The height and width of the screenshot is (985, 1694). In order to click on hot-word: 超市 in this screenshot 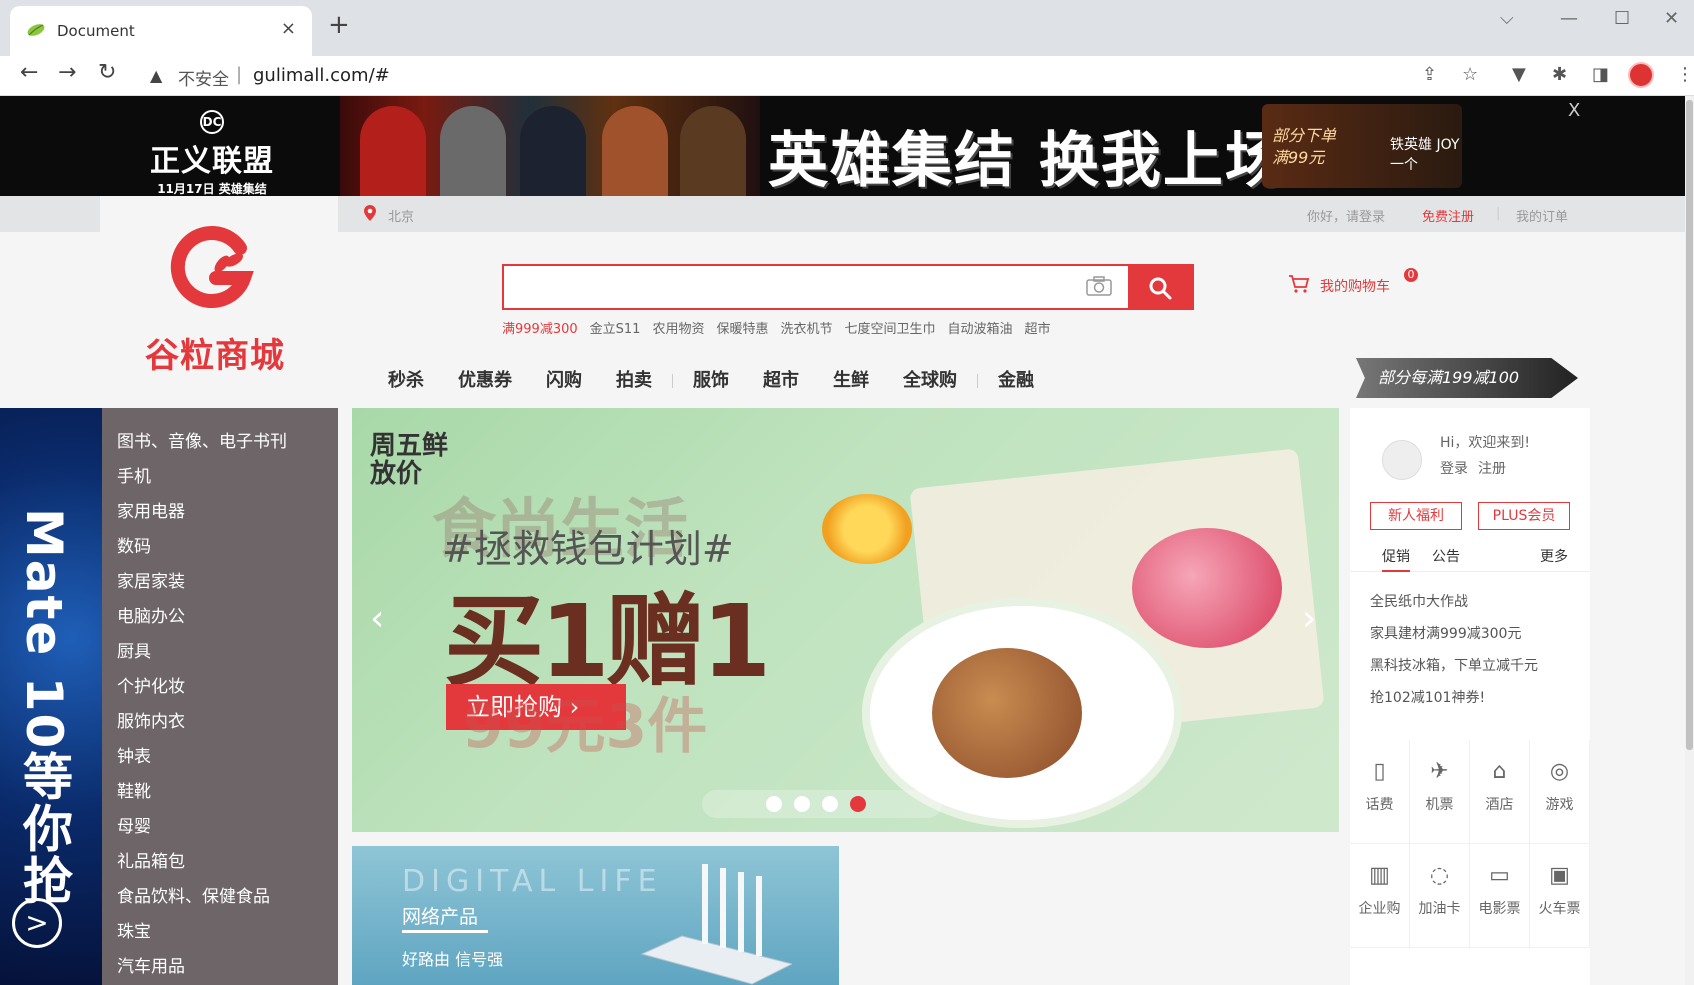, I will do `click(1038, 329)`.